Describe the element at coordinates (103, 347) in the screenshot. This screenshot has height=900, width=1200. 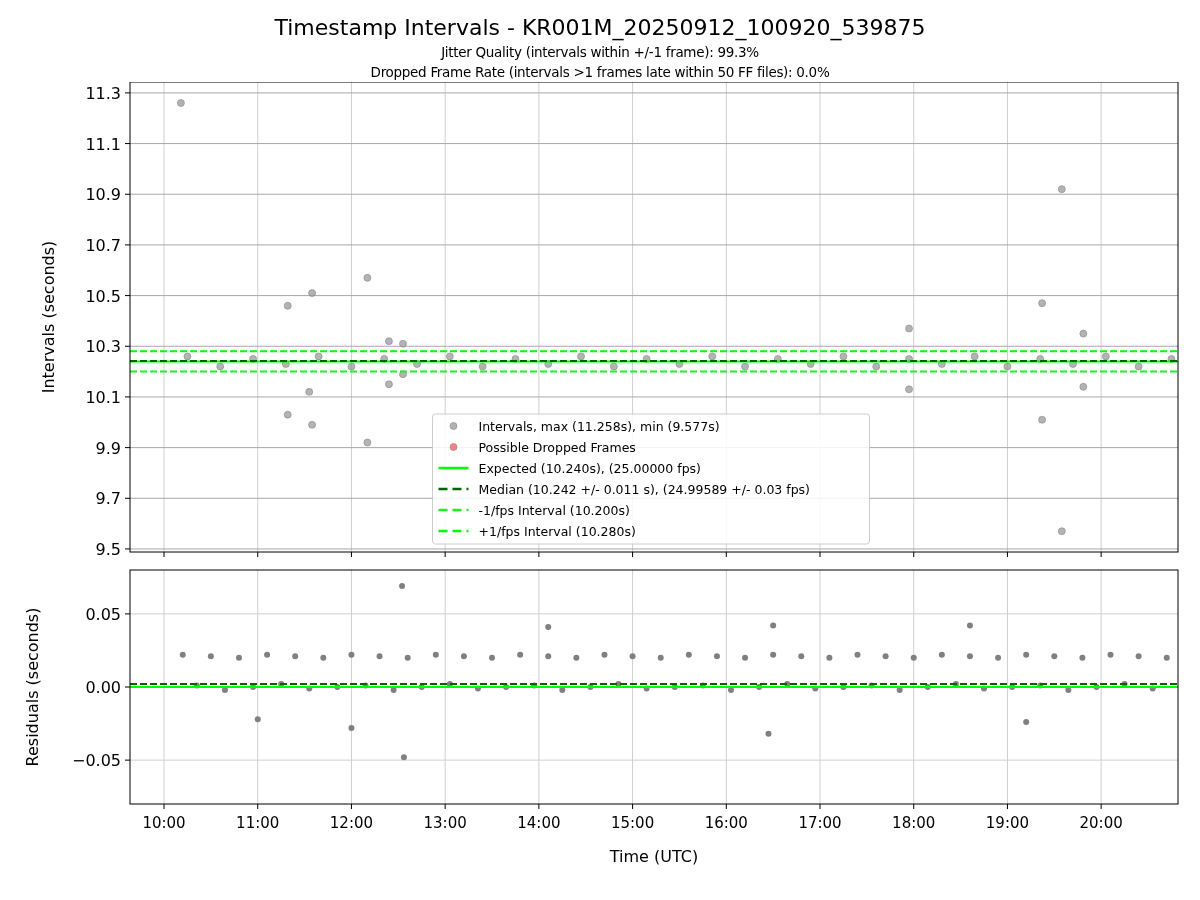
I see `tick-label: 10.3` at that location.